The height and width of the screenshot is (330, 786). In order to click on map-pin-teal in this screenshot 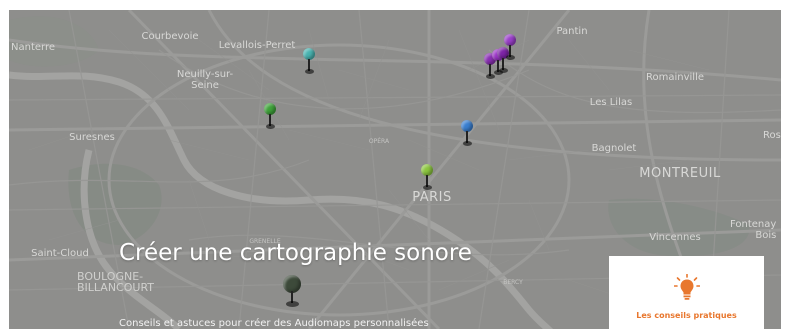, I will do `click(309, 62)`.